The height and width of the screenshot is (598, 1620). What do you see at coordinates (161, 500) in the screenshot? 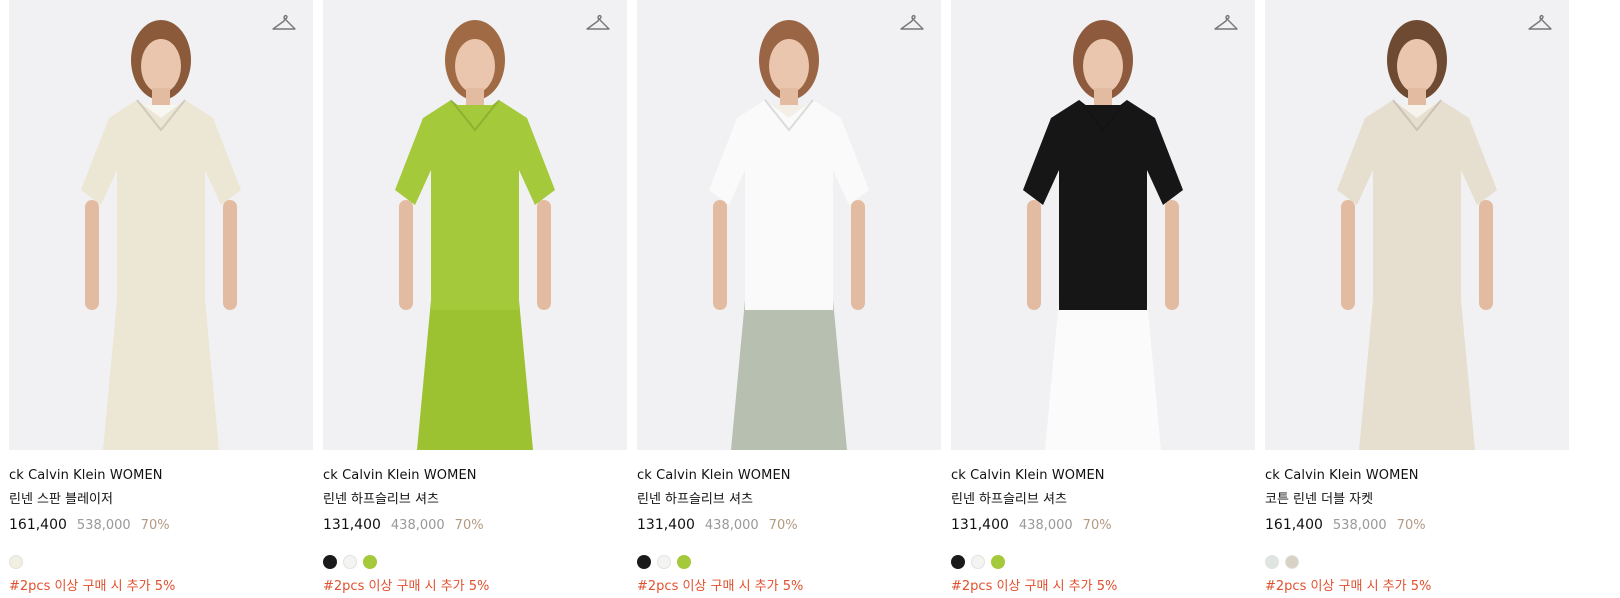
I see `product-name: 린넨 스판 블레이저` at bounding box center [161, 500].